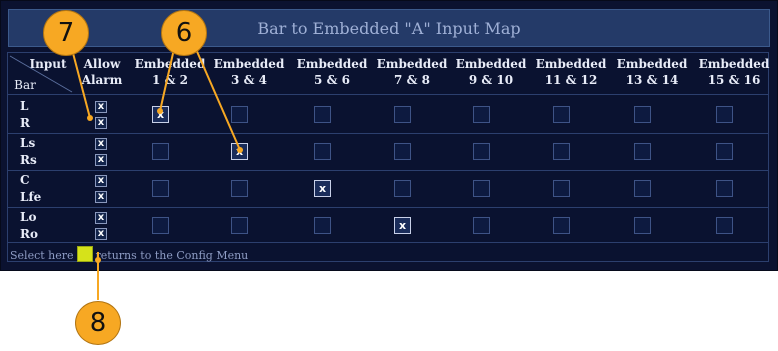  I want to click on footer-instruction: Select here returns to the Config Menu, so click(129, 254).